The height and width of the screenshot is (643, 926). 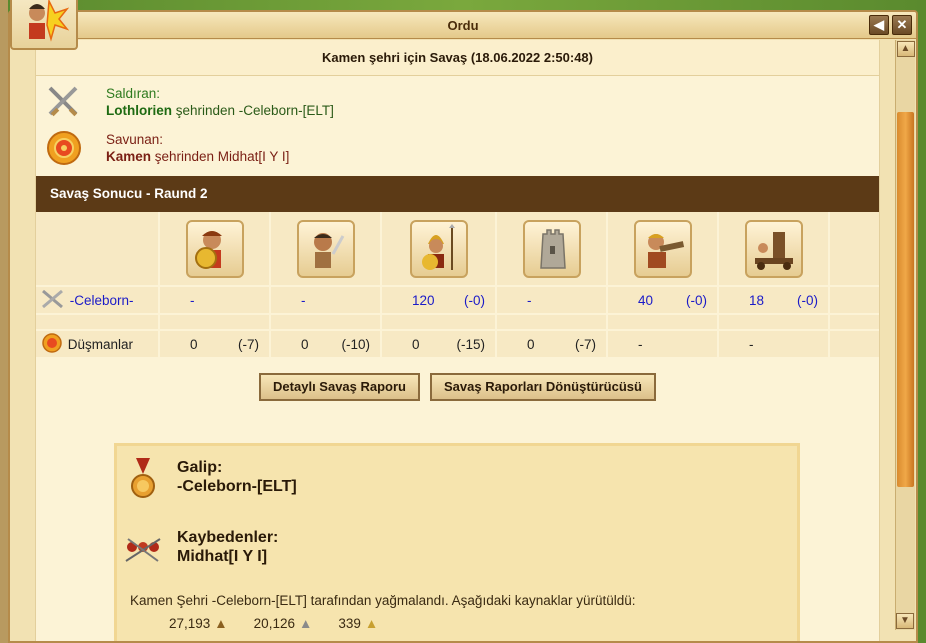 I want to click on winner-section: Galip: -Celeborn-[ELT], so click(x=457, y=474).